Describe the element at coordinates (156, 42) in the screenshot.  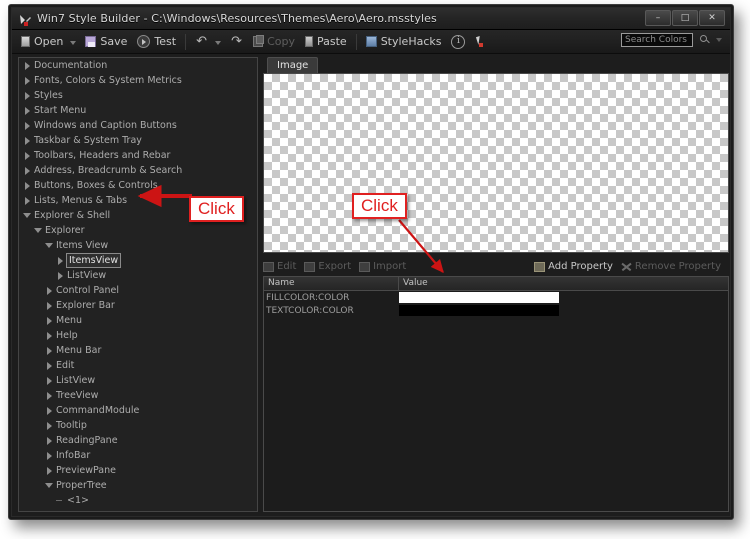
I see `test-button: Test` at that location.